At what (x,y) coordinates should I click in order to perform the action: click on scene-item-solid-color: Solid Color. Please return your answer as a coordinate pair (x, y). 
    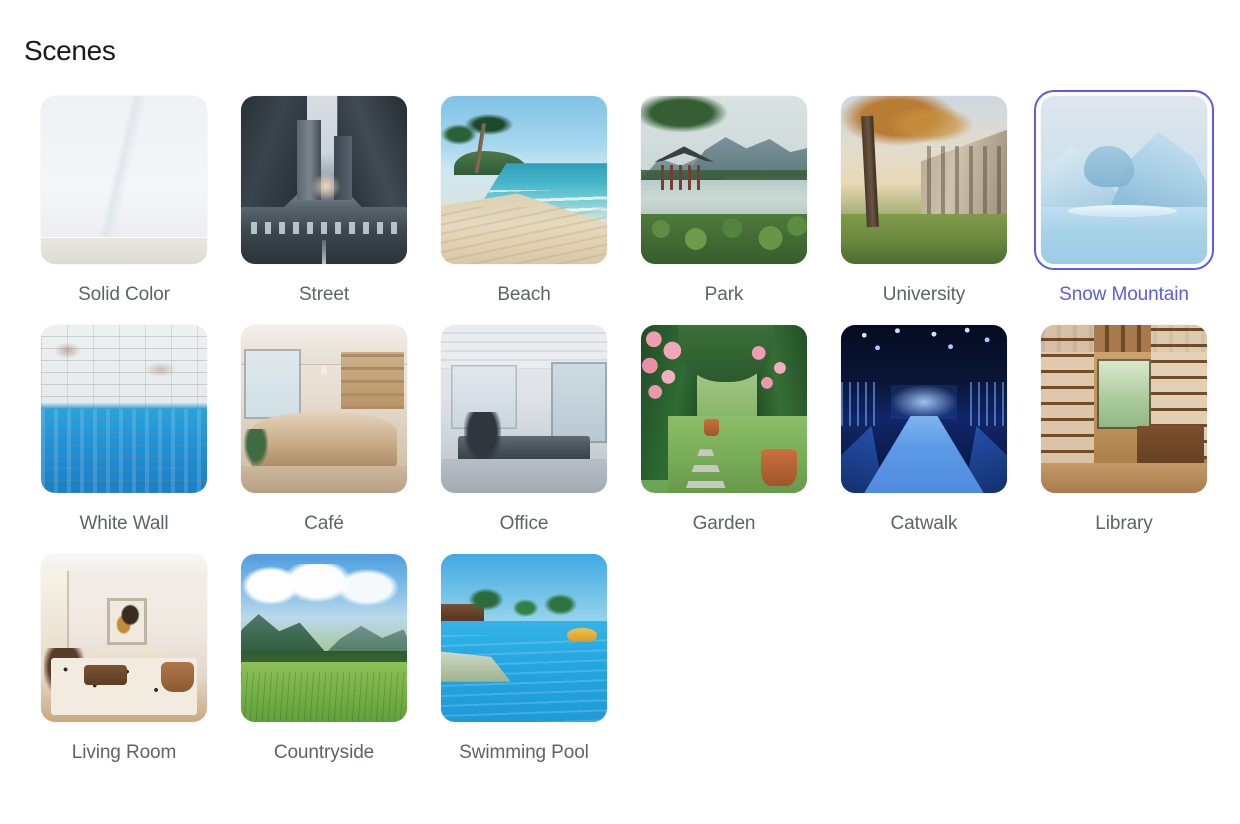
    Looking at the image, I should click on (124, 198).